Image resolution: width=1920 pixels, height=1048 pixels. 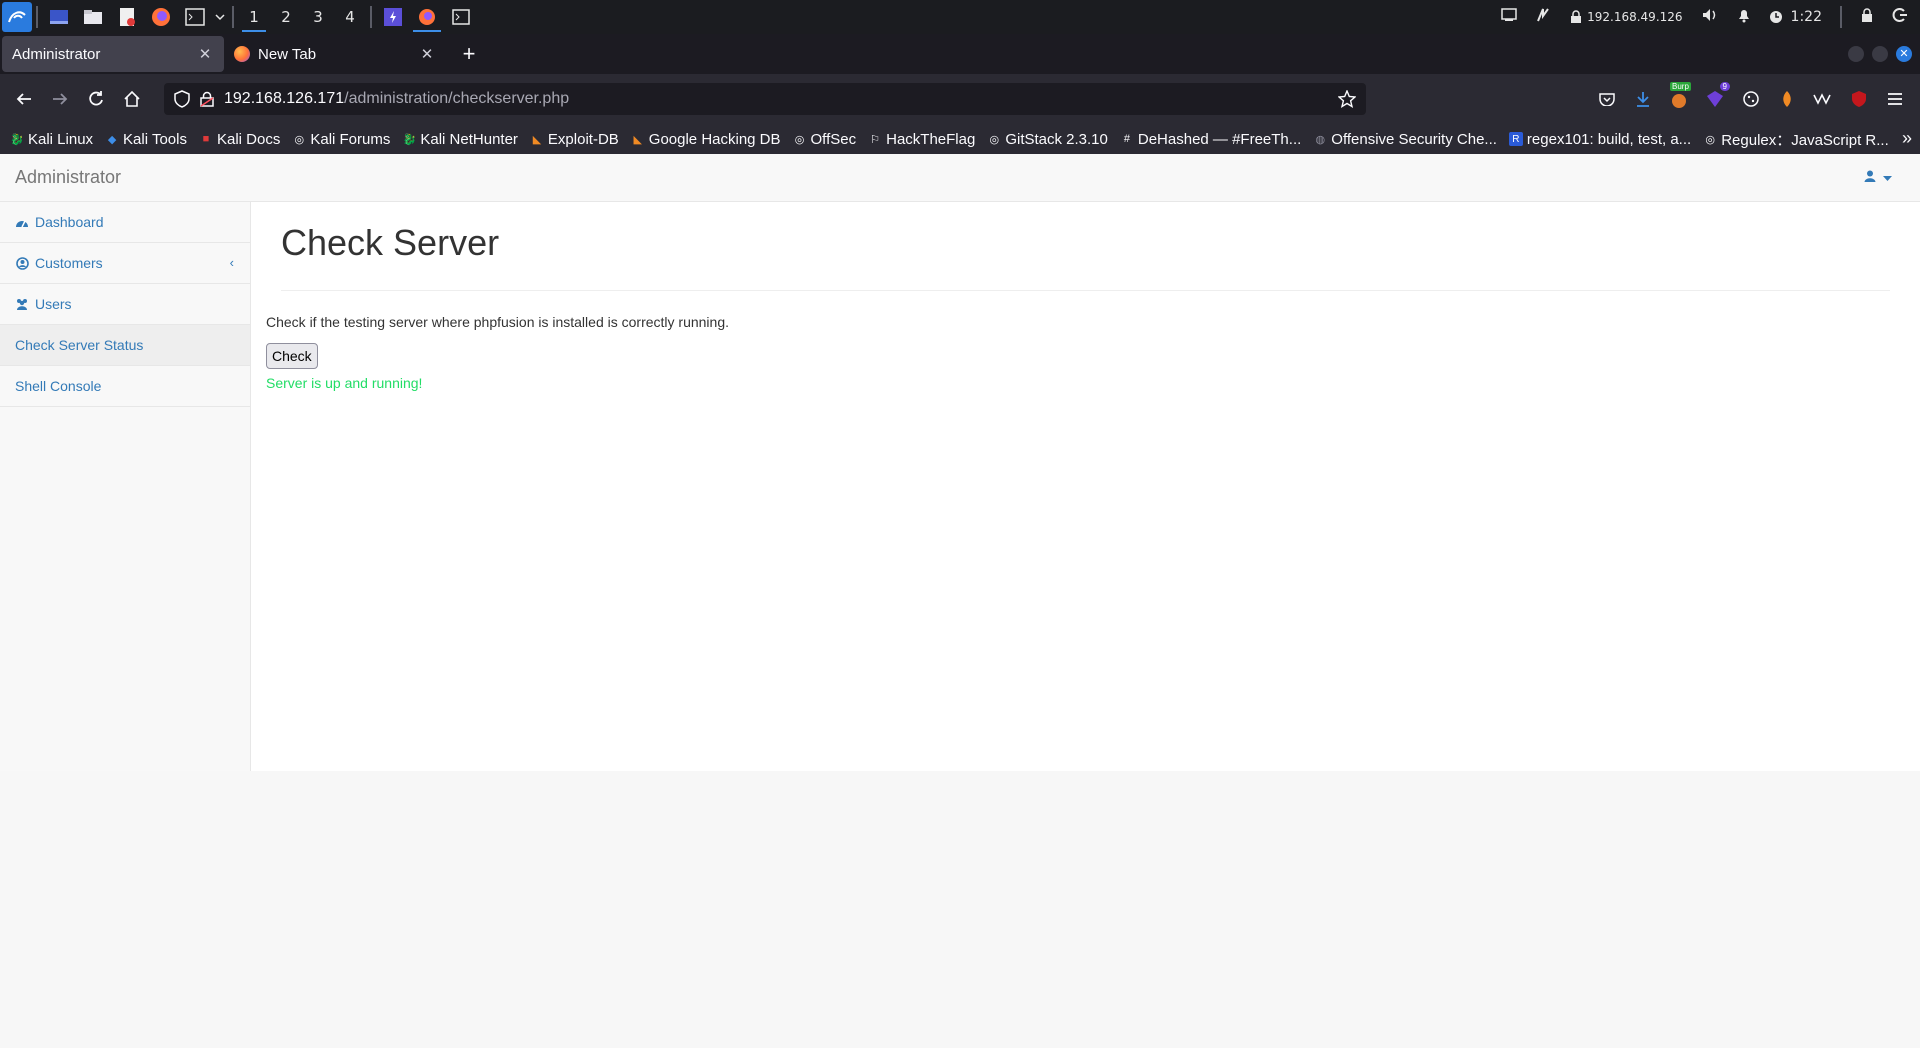 I want to click on app-top-navbar: Administrator, so click(x=960, y=178).